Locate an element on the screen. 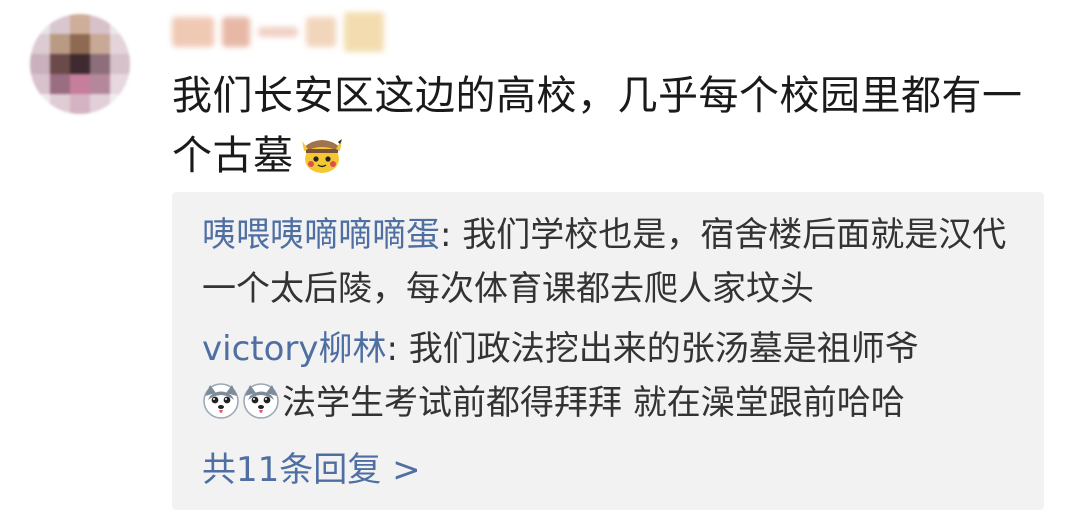  more-replies-link: 共11条回复 > is located at coordinates (311, 470).